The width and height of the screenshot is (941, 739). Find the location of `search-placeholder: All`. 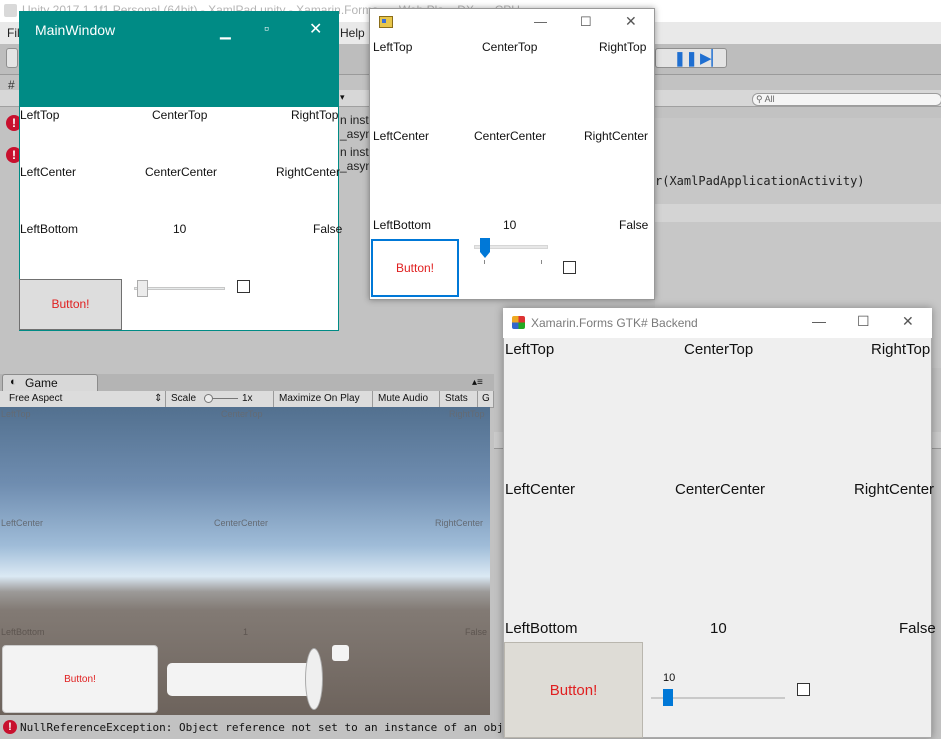

search-placeholder: All is located at coordinates (769, 99).